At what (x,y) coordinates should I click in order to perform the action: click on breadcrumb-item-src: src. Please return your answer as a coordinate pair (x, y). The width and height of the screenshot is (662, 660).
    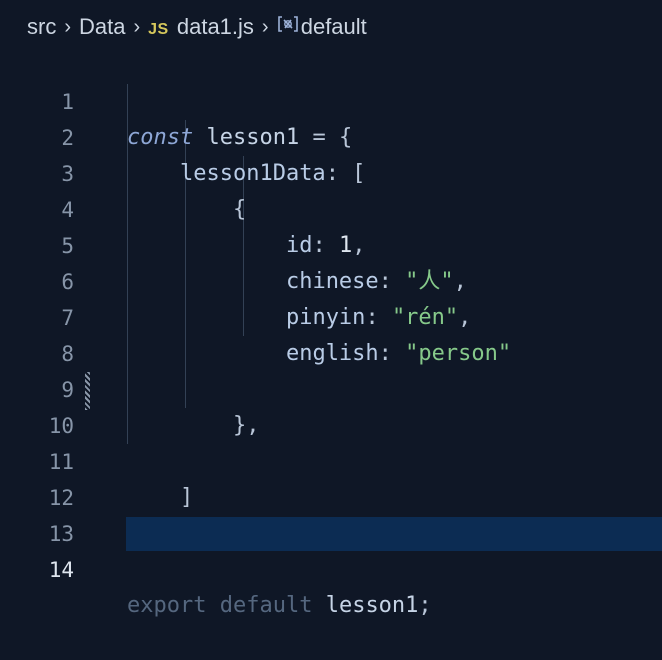
    Looking at the image, I should click on (41, 27).